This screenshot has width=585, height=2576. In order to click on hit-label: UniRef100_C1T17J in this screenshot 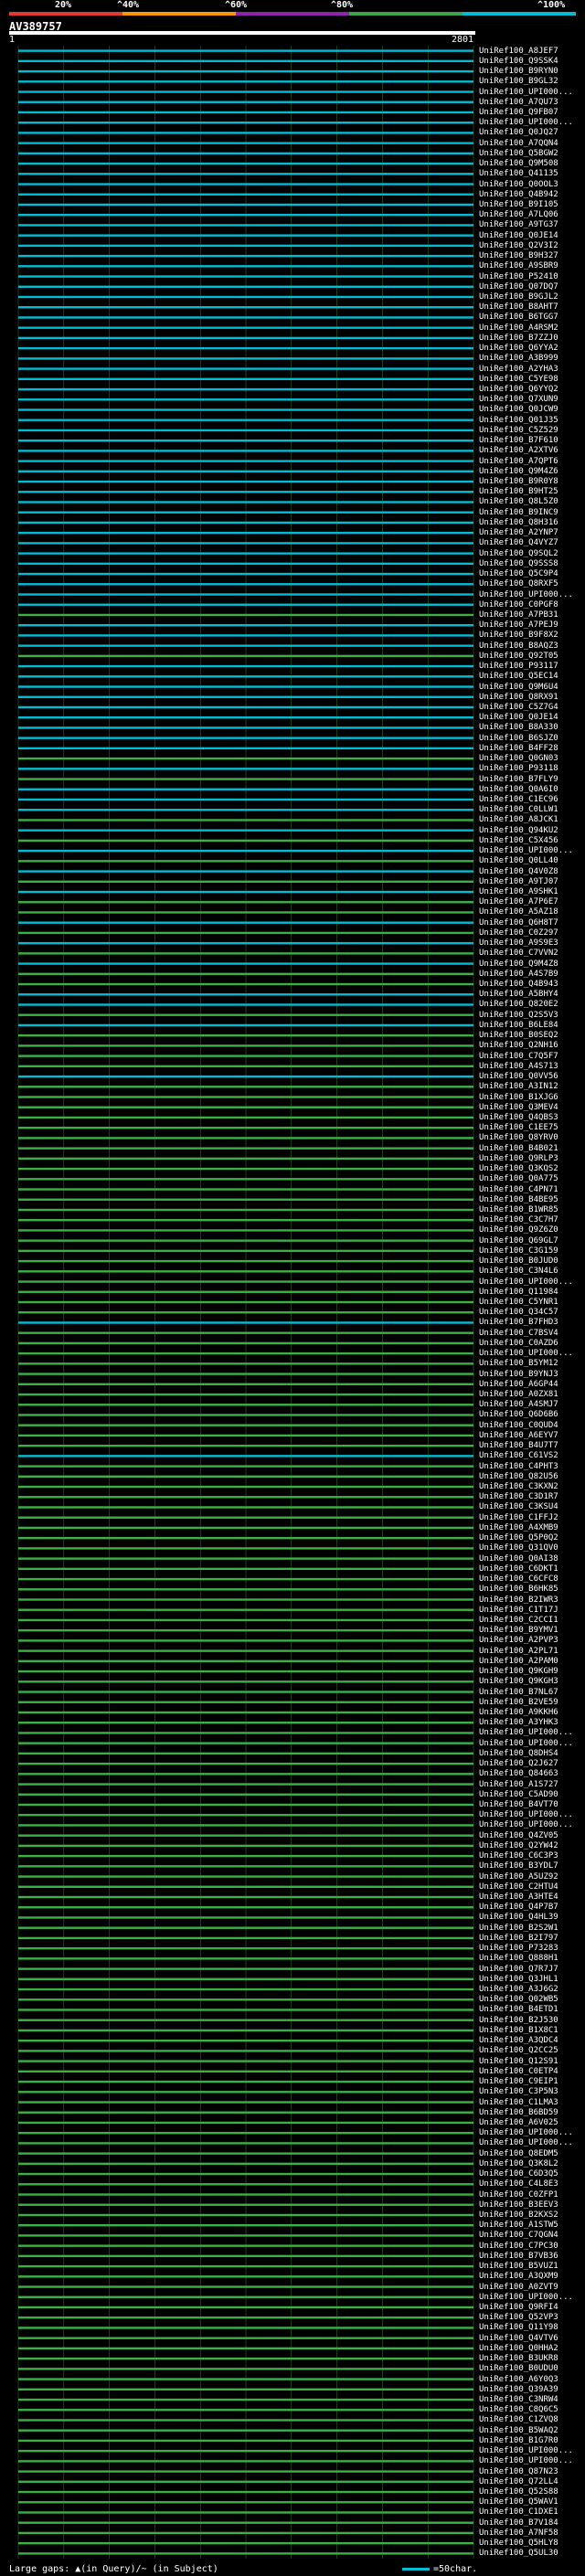, I will do `click(518, 1610)`.